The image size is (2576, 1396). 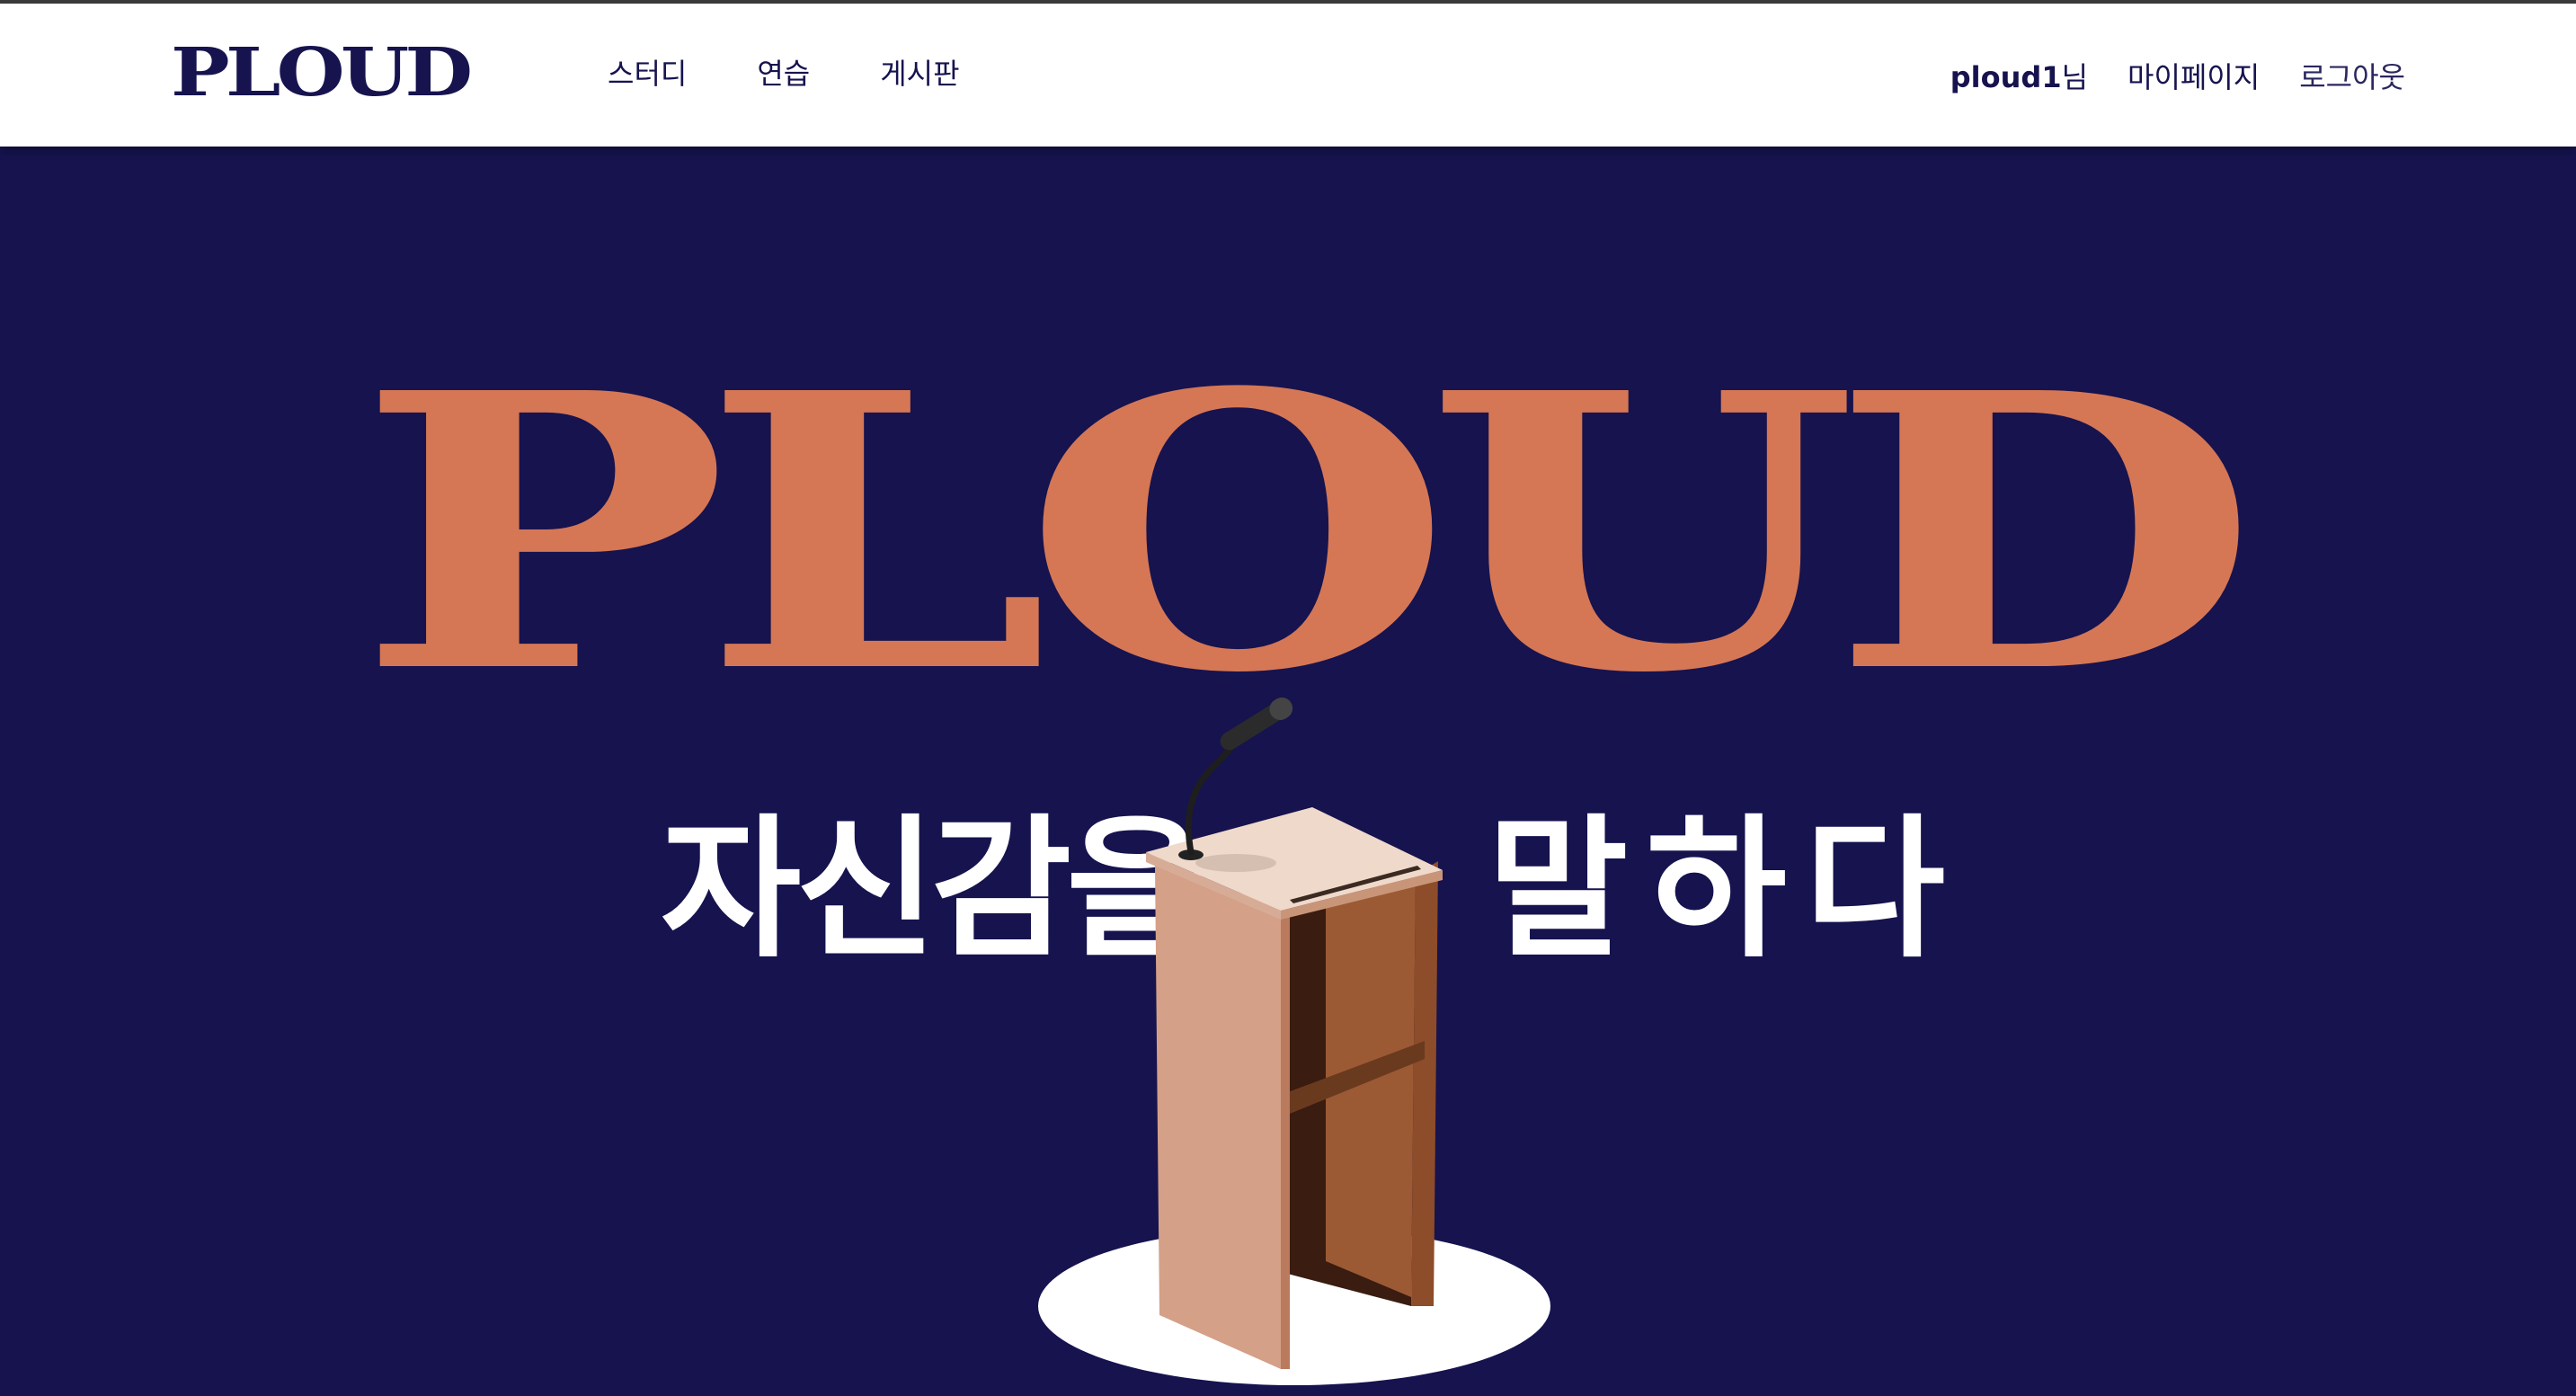 I want to click on nav-item-practice: 연습, so click(x=783, y=73).